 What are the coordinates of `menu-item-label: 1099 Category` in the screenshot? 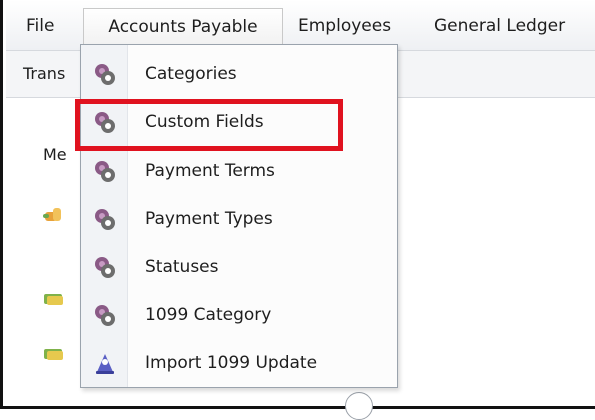 It's located at (208, 315).